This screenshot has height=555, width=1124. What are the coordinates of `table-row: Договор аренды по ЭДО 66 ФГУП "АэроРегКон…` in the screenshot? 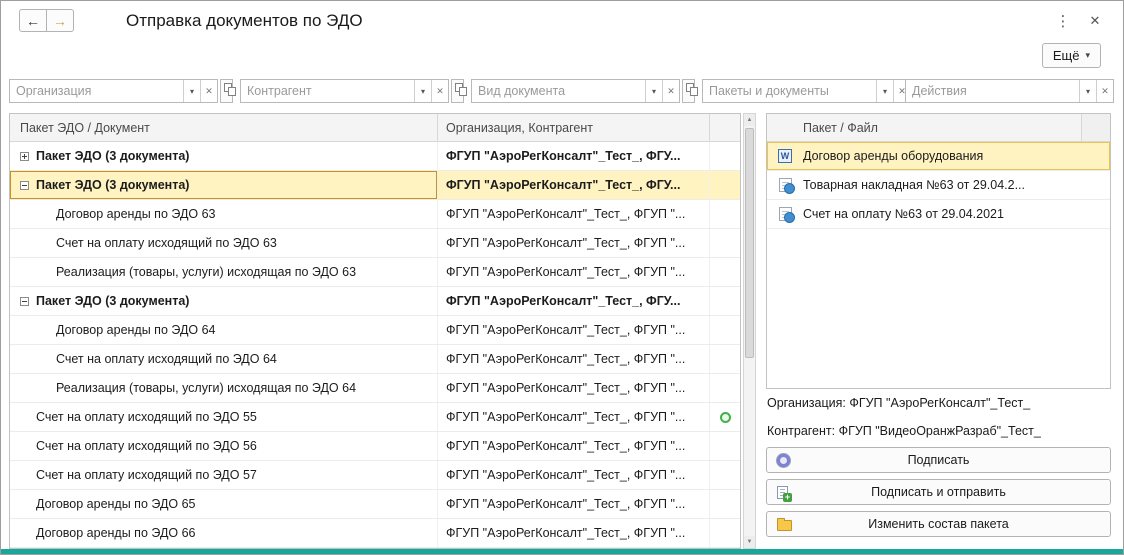 It's located at (375, 533).